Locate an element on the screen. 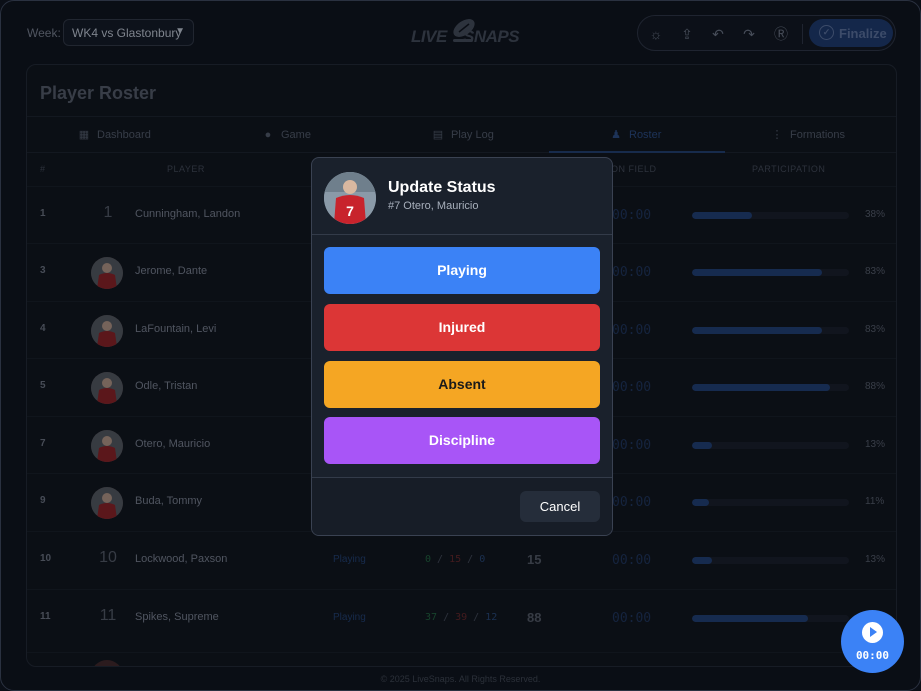 The image size is (921, 691). dialog-subtitle: #7 Otero, Mauricio is located at coordinates (433, 206).